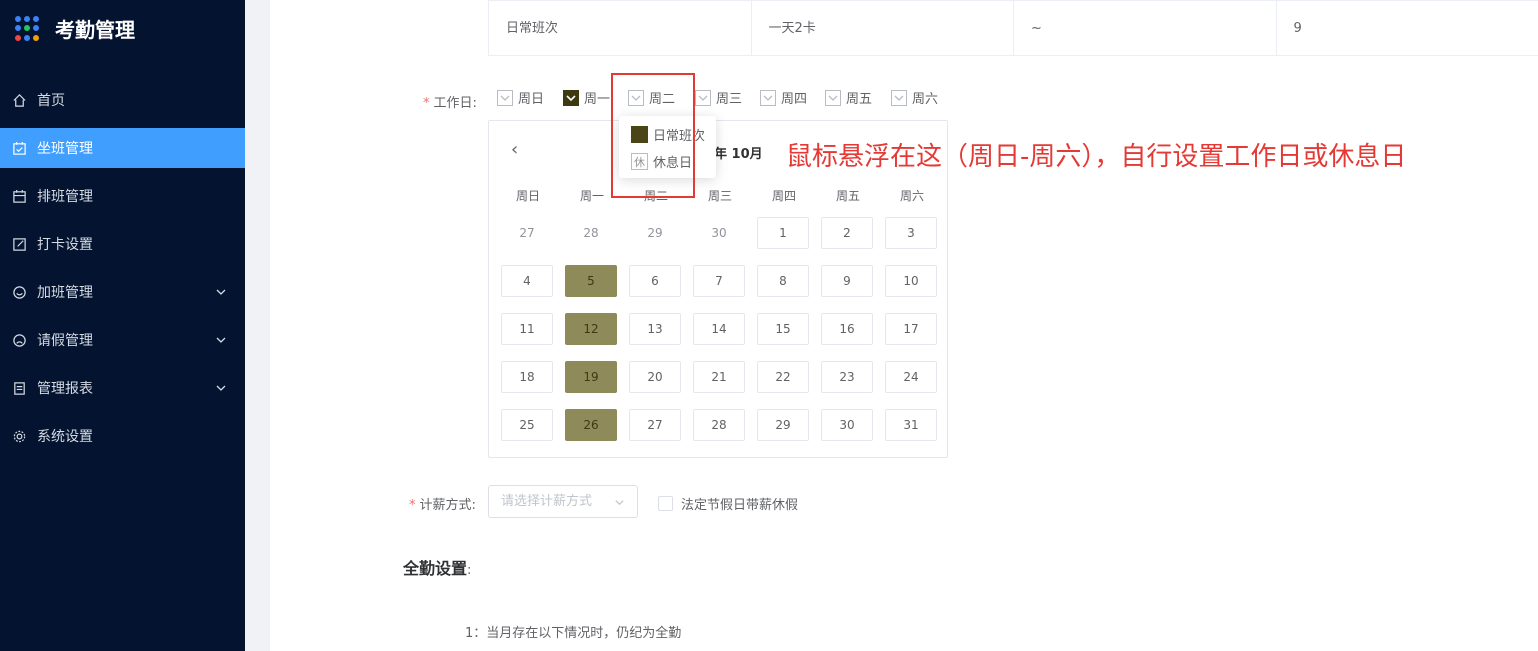  Describe the element at coordinates (412, 505) in the screenshot. I see `required-asterisk: *` at that location.